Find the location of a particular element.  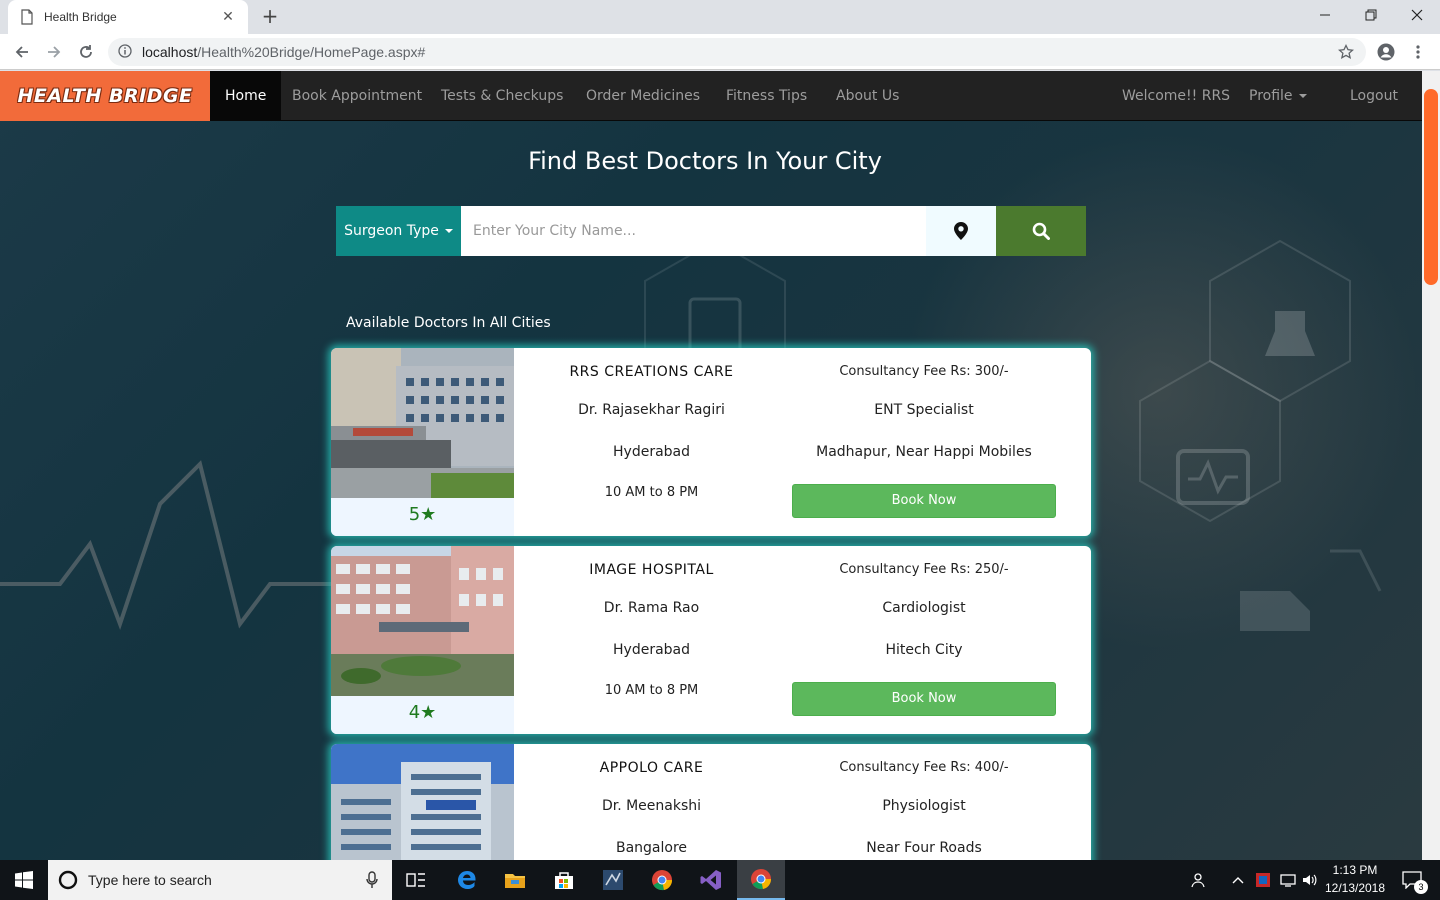

menu-dots-icon is located at coordinates (1418, 52).